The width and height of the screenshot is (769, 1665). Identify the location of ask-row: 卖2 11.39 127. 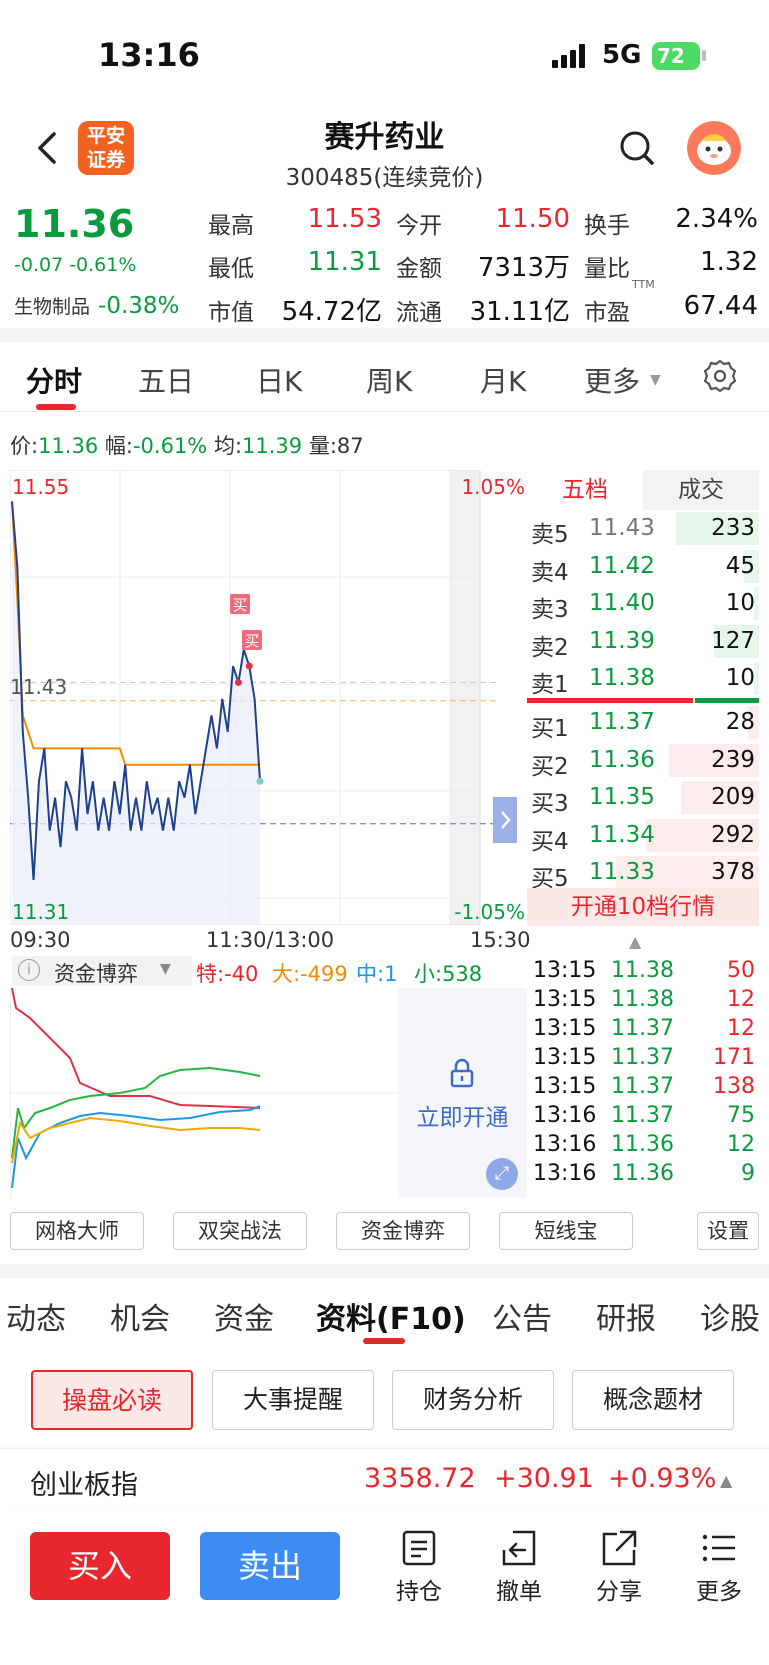
(643, 642).